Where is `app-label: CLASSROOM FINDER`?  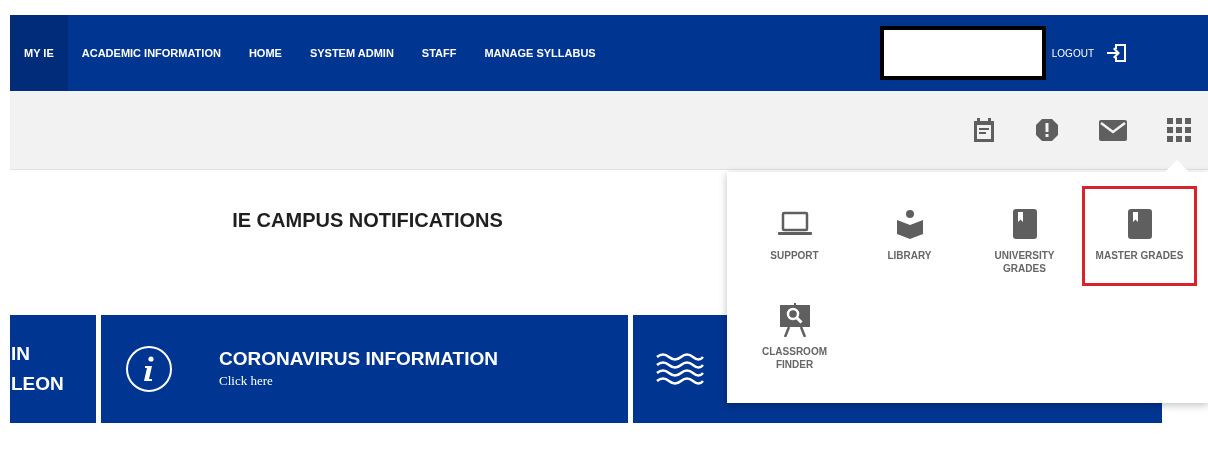 app-label: CLASSROOM FINDER is located at coordinates (794, 358).